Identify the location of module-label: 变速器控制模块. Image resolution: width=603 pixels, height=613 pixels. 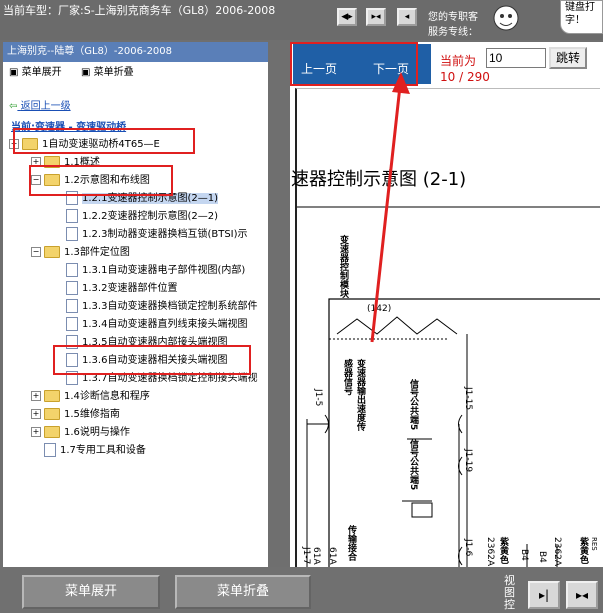
(343, 266).